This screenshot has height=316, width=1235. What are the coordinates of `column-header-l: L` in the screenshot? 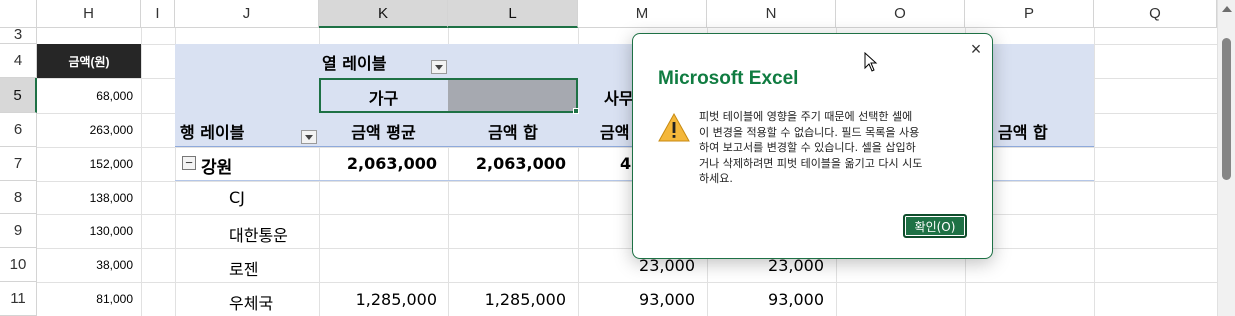 It's located at (513, 14).